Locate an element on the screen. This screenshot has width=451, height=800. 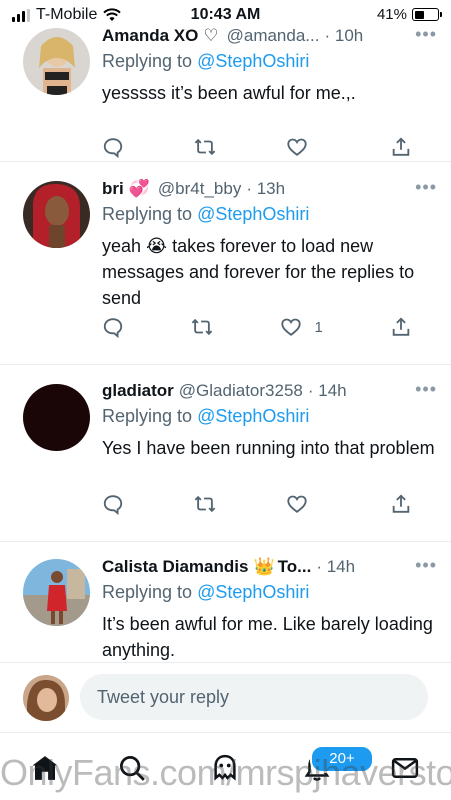
timestamp: · 10h is located at coordinates (343, 36).